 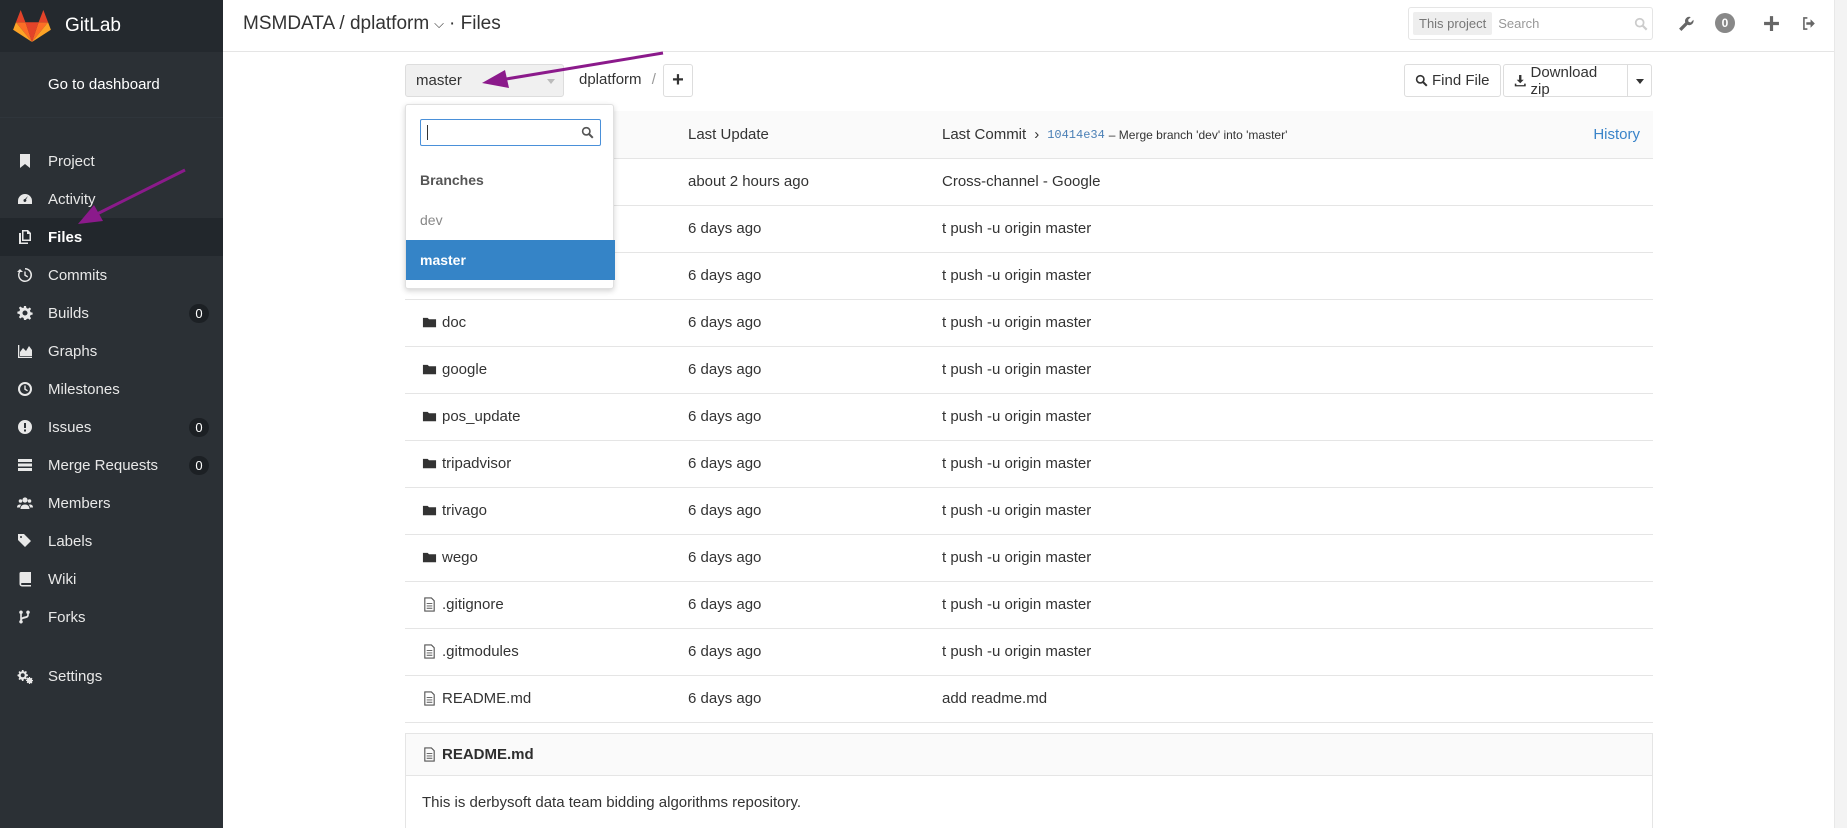 I want to click on branch-search-input, so click(x=510, y=132).